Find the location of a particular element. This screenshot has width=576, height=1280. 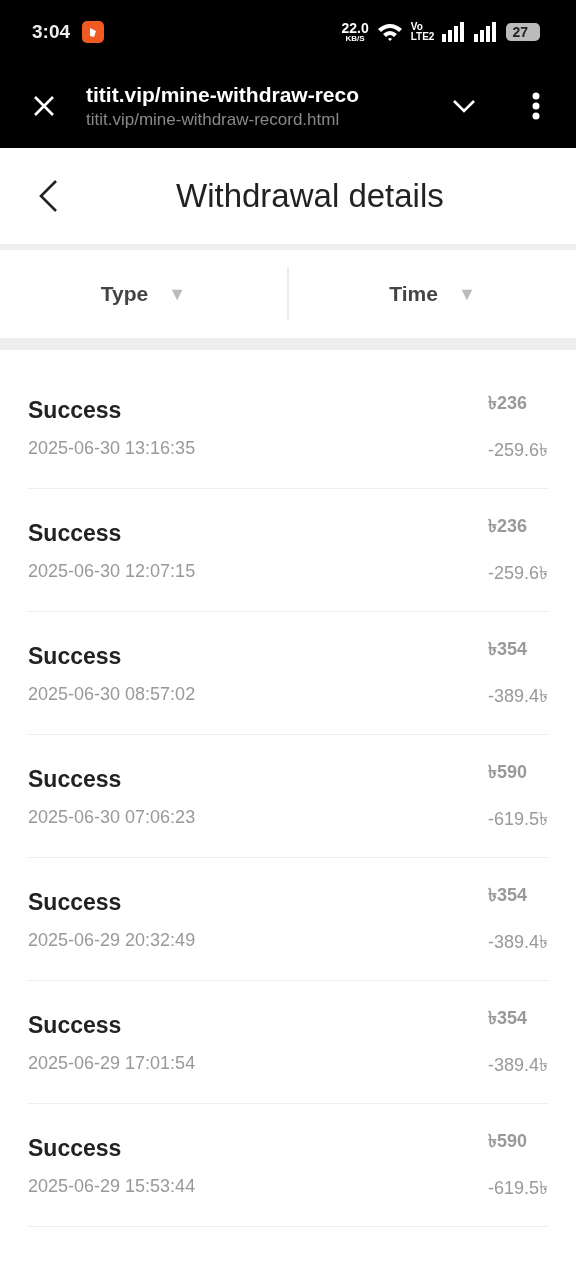

record-time: 2025-06-30 08:57:02 is located at coordinates (112, 694).